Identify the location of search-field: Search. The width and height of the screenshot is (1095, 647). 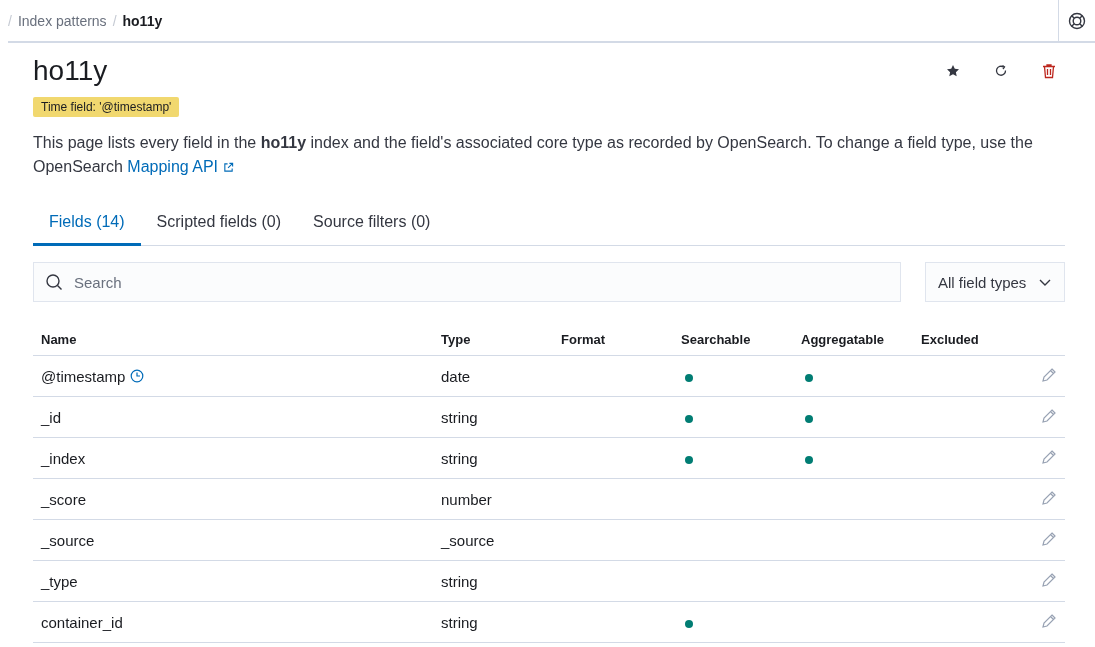
(467, 282).